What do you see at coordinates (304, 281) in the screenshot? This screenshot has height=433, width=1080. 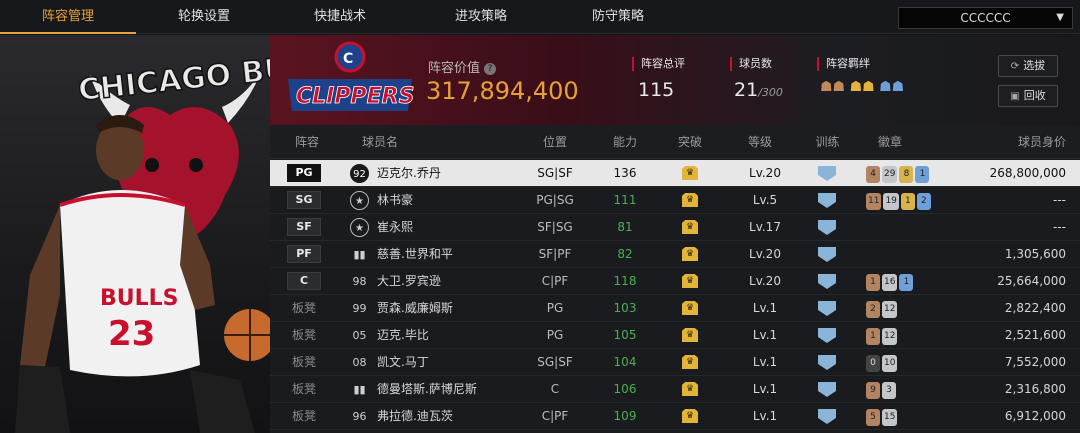 I see `starter-position-badge: C` at bounding box center [304, 281].